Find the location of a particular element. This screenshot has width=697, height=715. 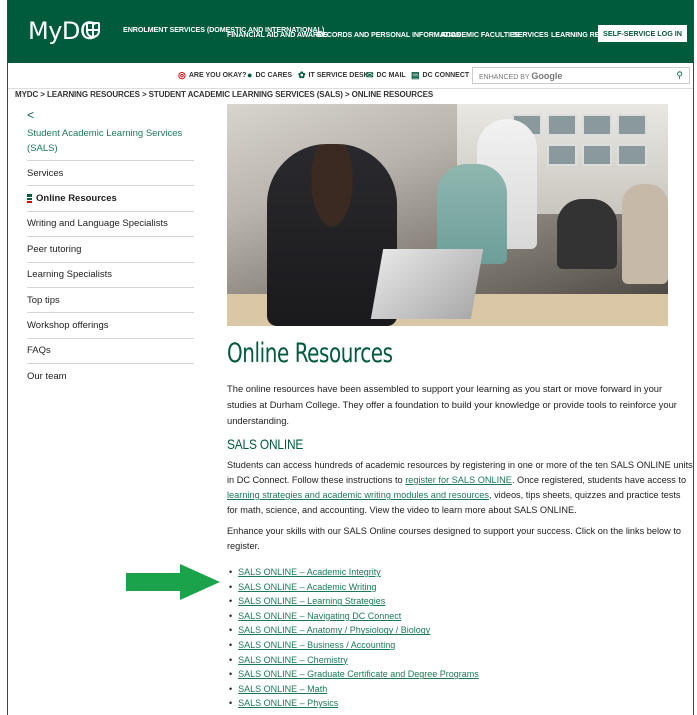

section-title: SALS ONLINE is located at coordinates (265, 444).